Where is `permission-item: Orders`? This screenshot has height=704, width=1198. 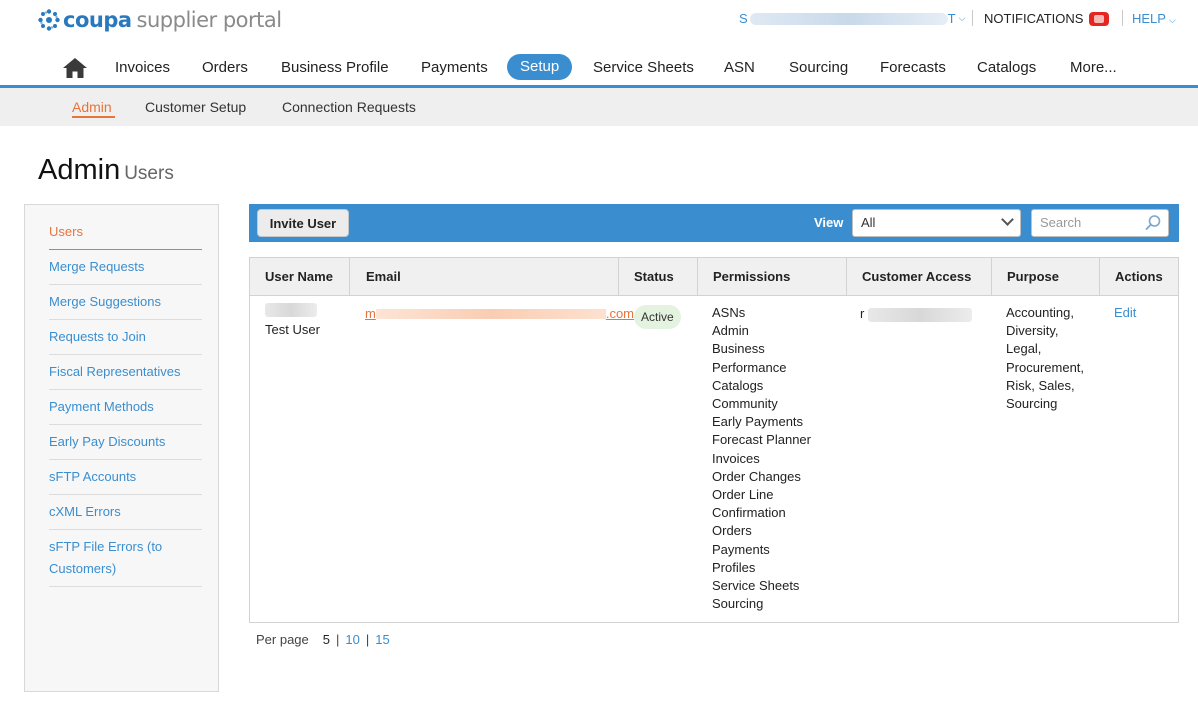 permission-item: Orders is located at coordinates (732, 531).